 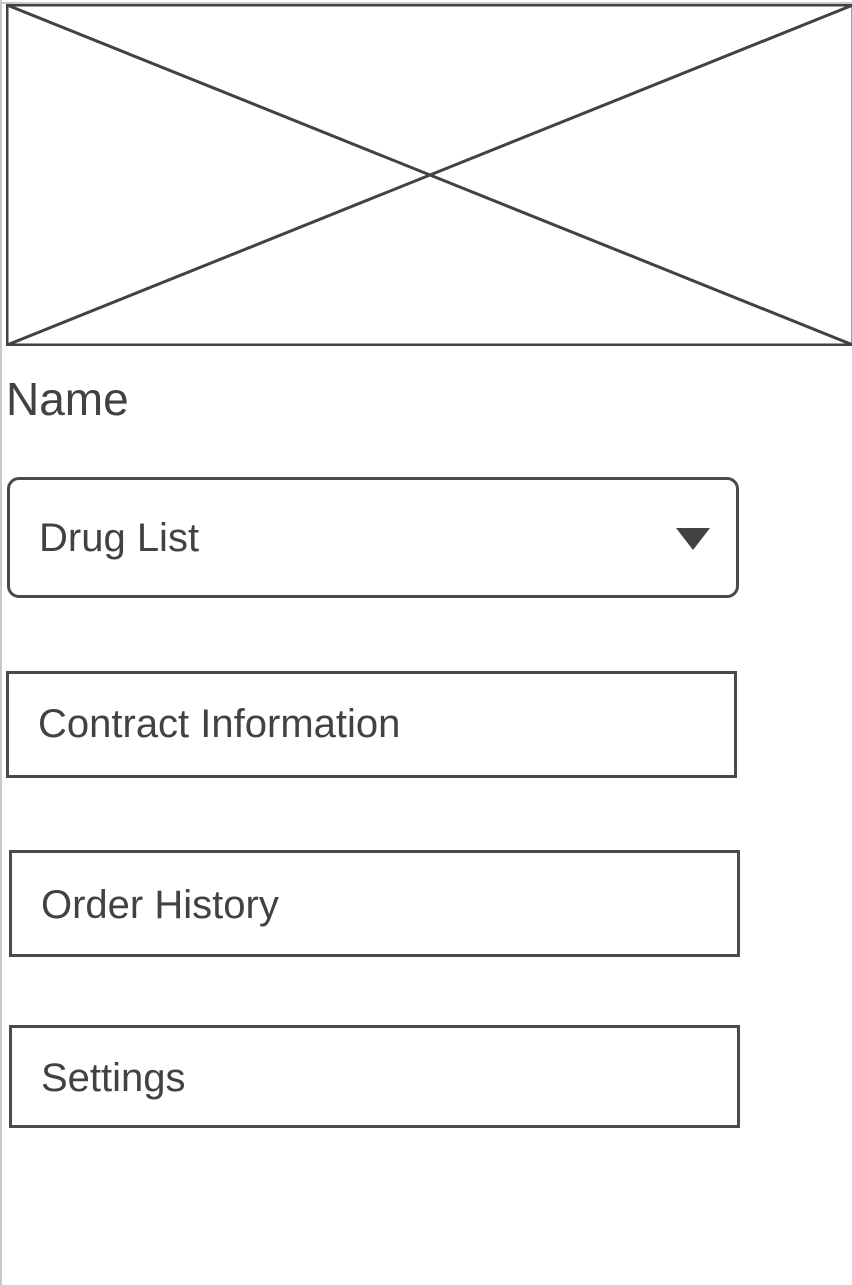 I want to click on drug-list-dropdown: Drug List, so click(x=373, y=537).